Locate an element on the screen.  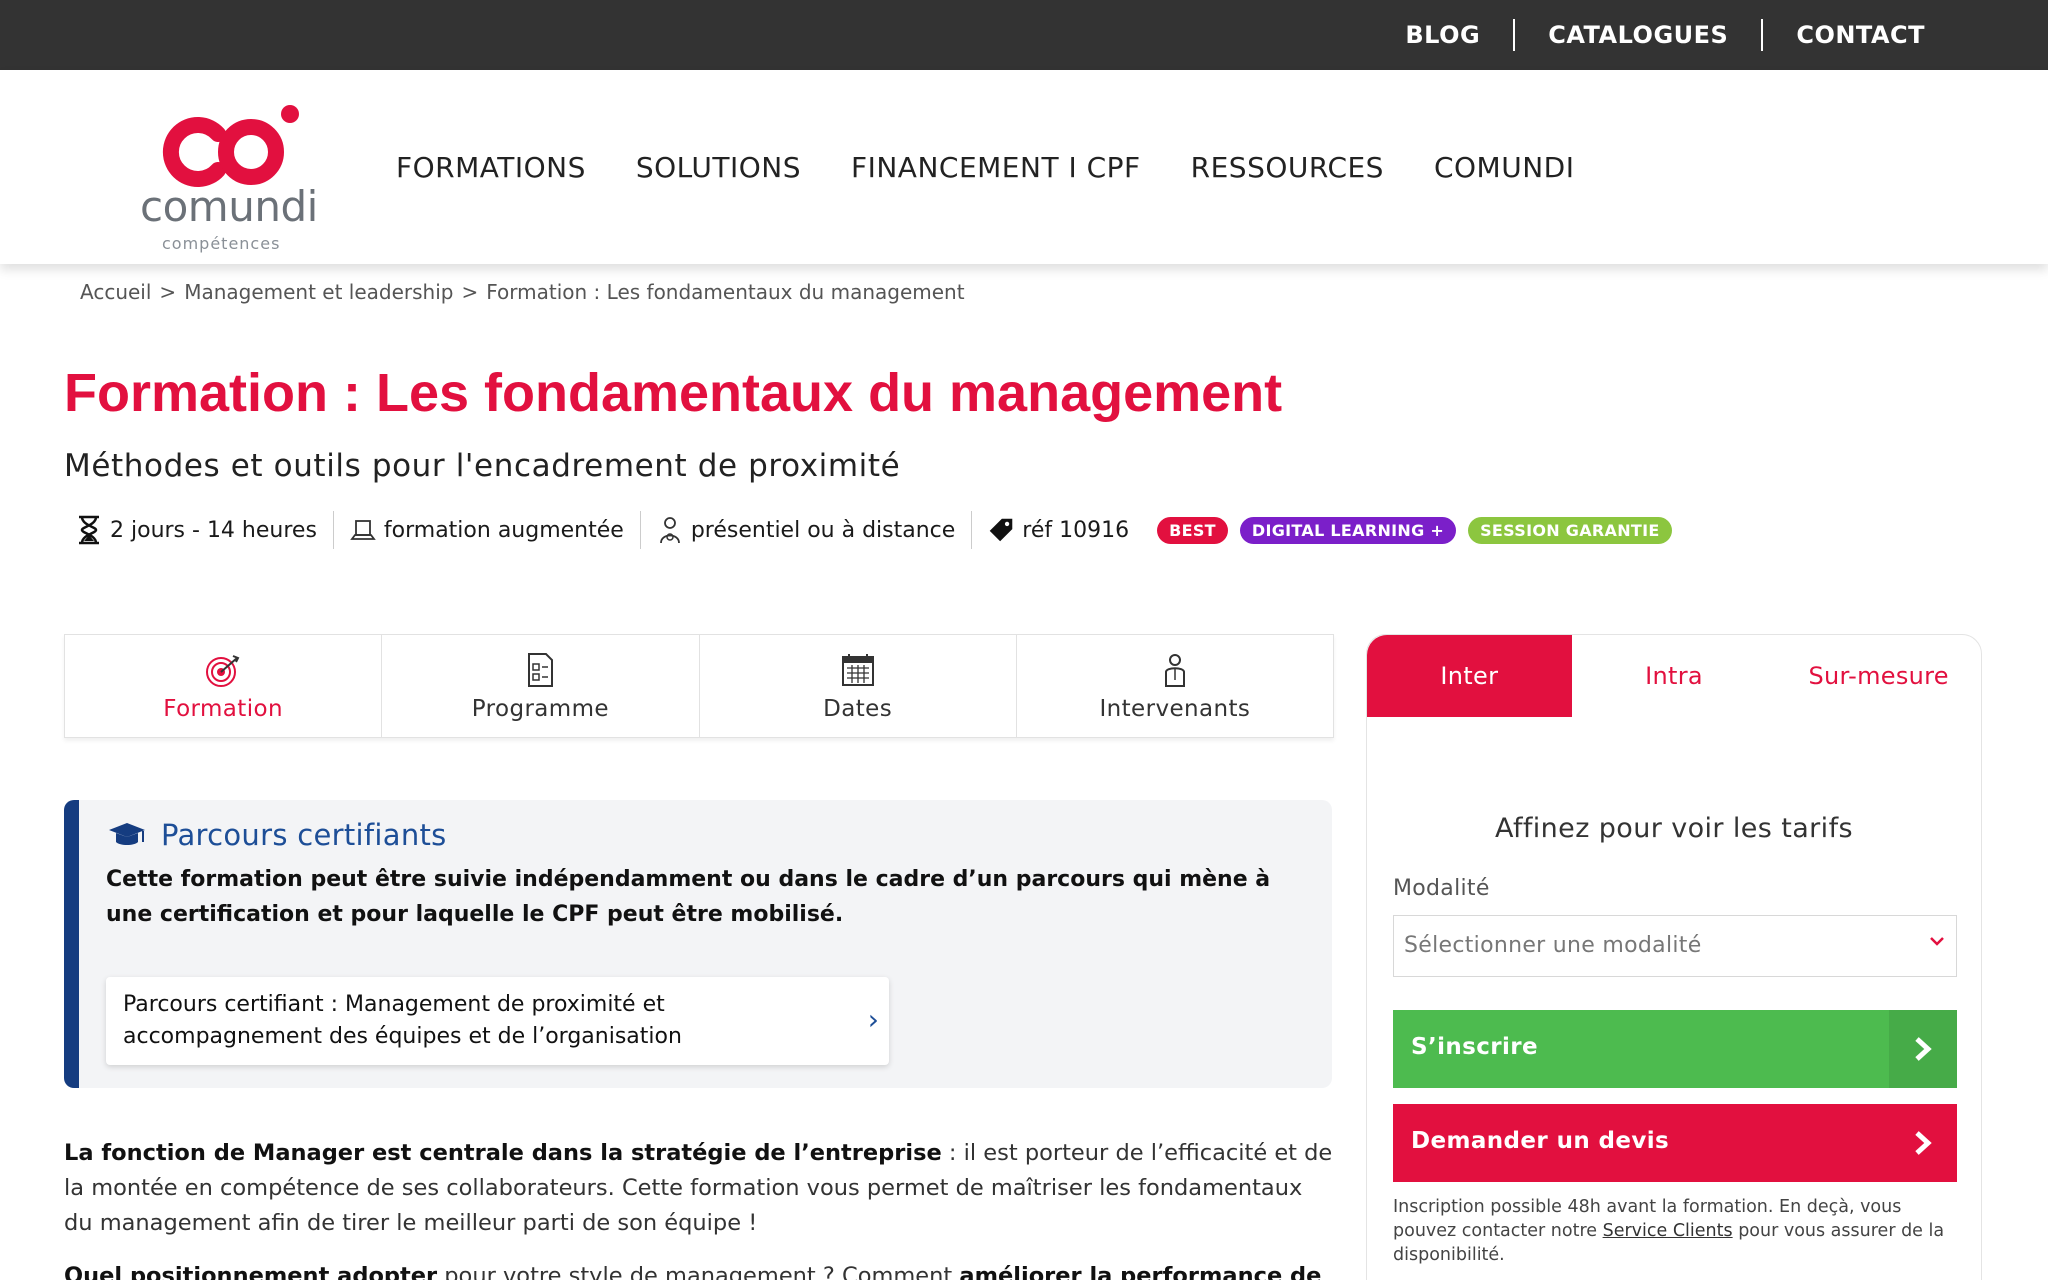
tab-sur-mesure: Sur-mesure is located at coordinates (1878, 676).